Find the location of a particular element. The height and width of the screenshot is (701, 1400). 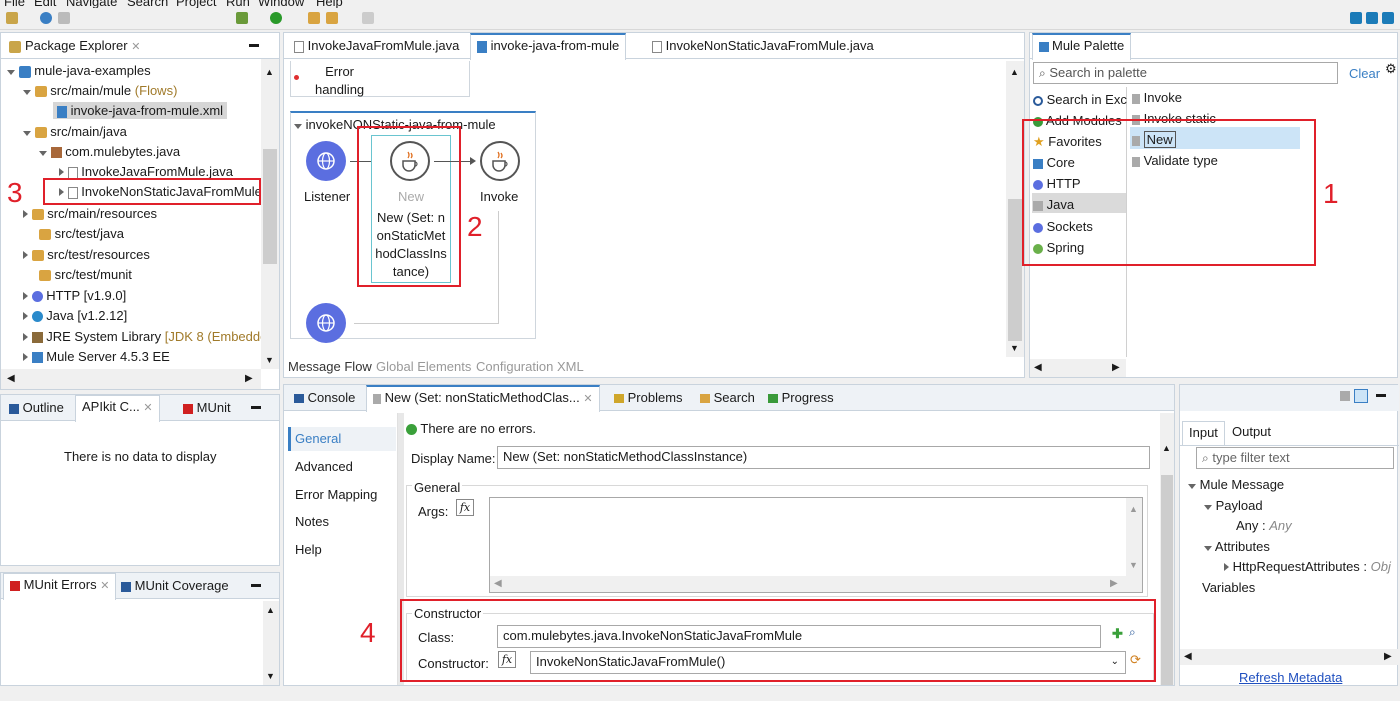

tab-global-elements: Global Elements is located at coordinates (423, 366).